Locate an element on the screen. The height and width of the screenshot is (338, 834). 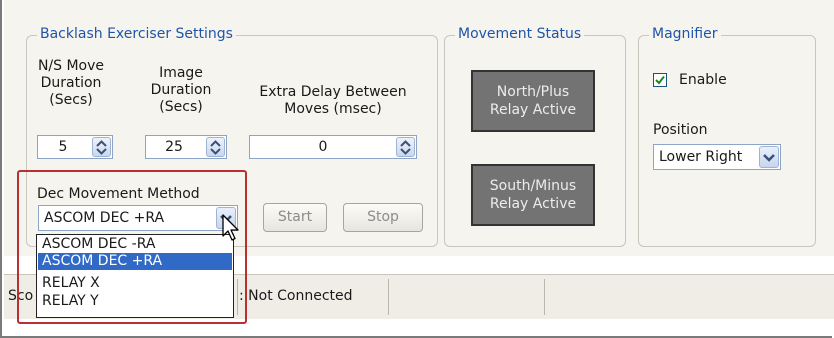
ns-move-duration-value: 5 is located at coordinates (63, 147).